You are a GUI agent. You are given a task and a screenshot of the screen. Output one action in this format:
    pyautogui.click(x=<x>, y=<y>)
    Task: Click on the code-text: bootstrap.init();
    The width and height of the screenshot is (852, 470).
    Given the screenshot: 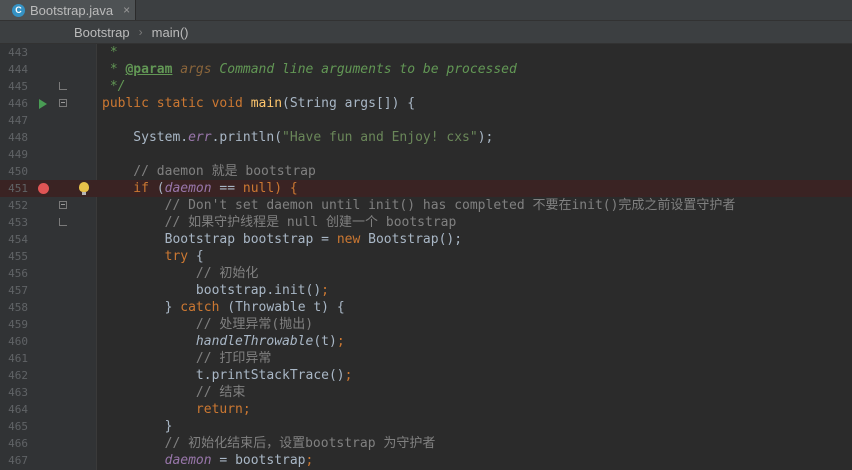 What is the action you would take?
    pyautogui.click(x=215, y=290)
    